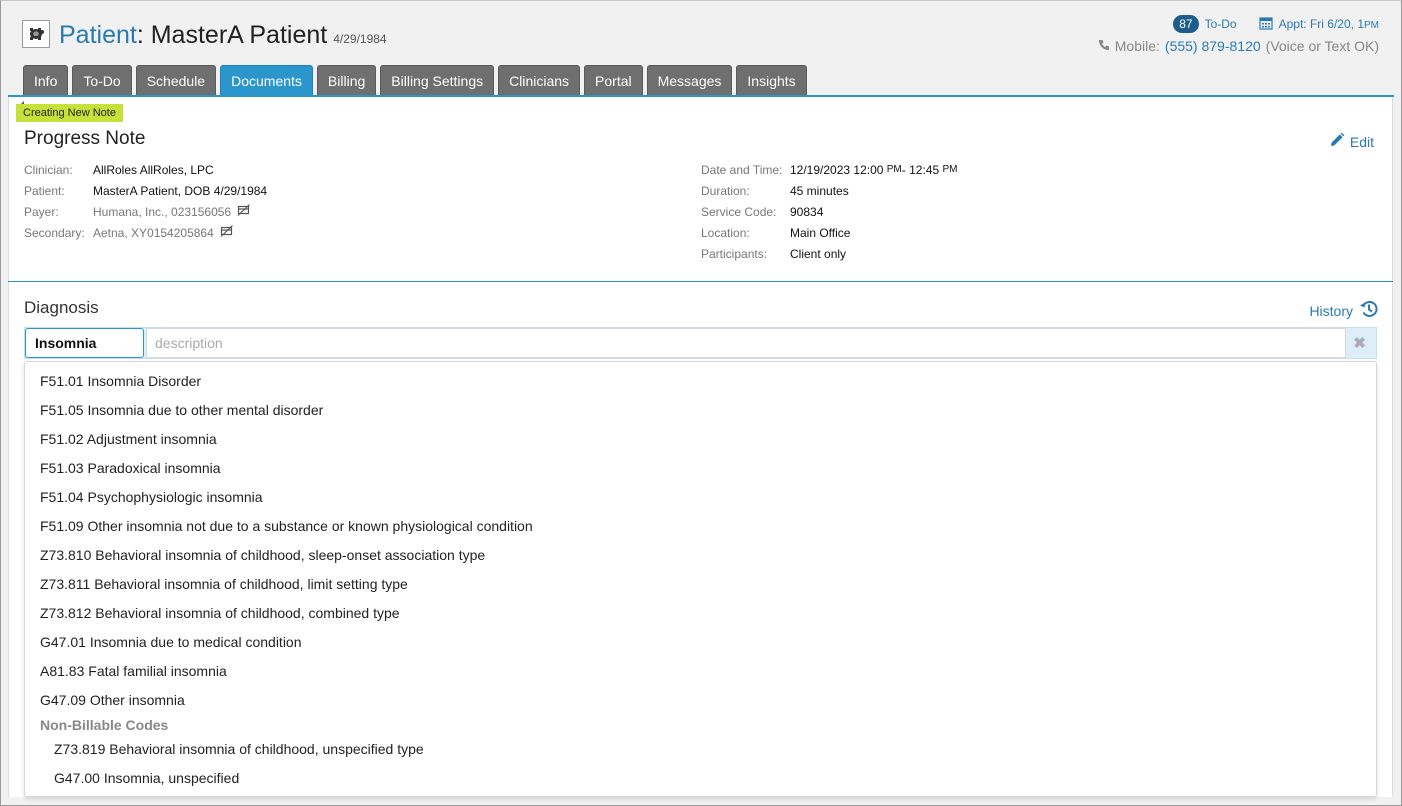 This screenshot has height=806, width=1402. What do you see at coordinates (1322, 46) in the screenshot?
I see `mobile-note: (Voice or Text OK)` at bounding box center [1322, 46].